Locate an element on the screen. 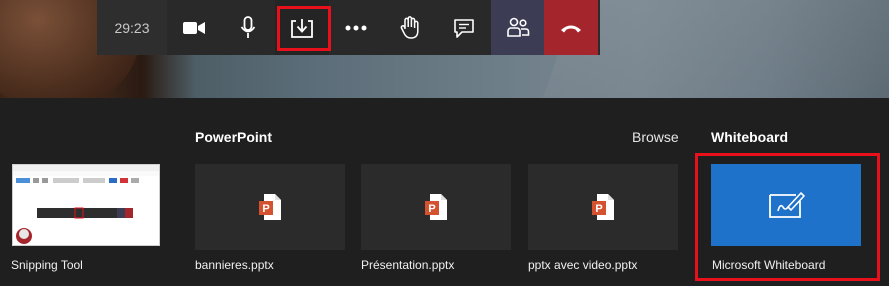 Image resolution: width=889 pixels, height=286 pixels. more-options-button is located at coordinates (356, 27).